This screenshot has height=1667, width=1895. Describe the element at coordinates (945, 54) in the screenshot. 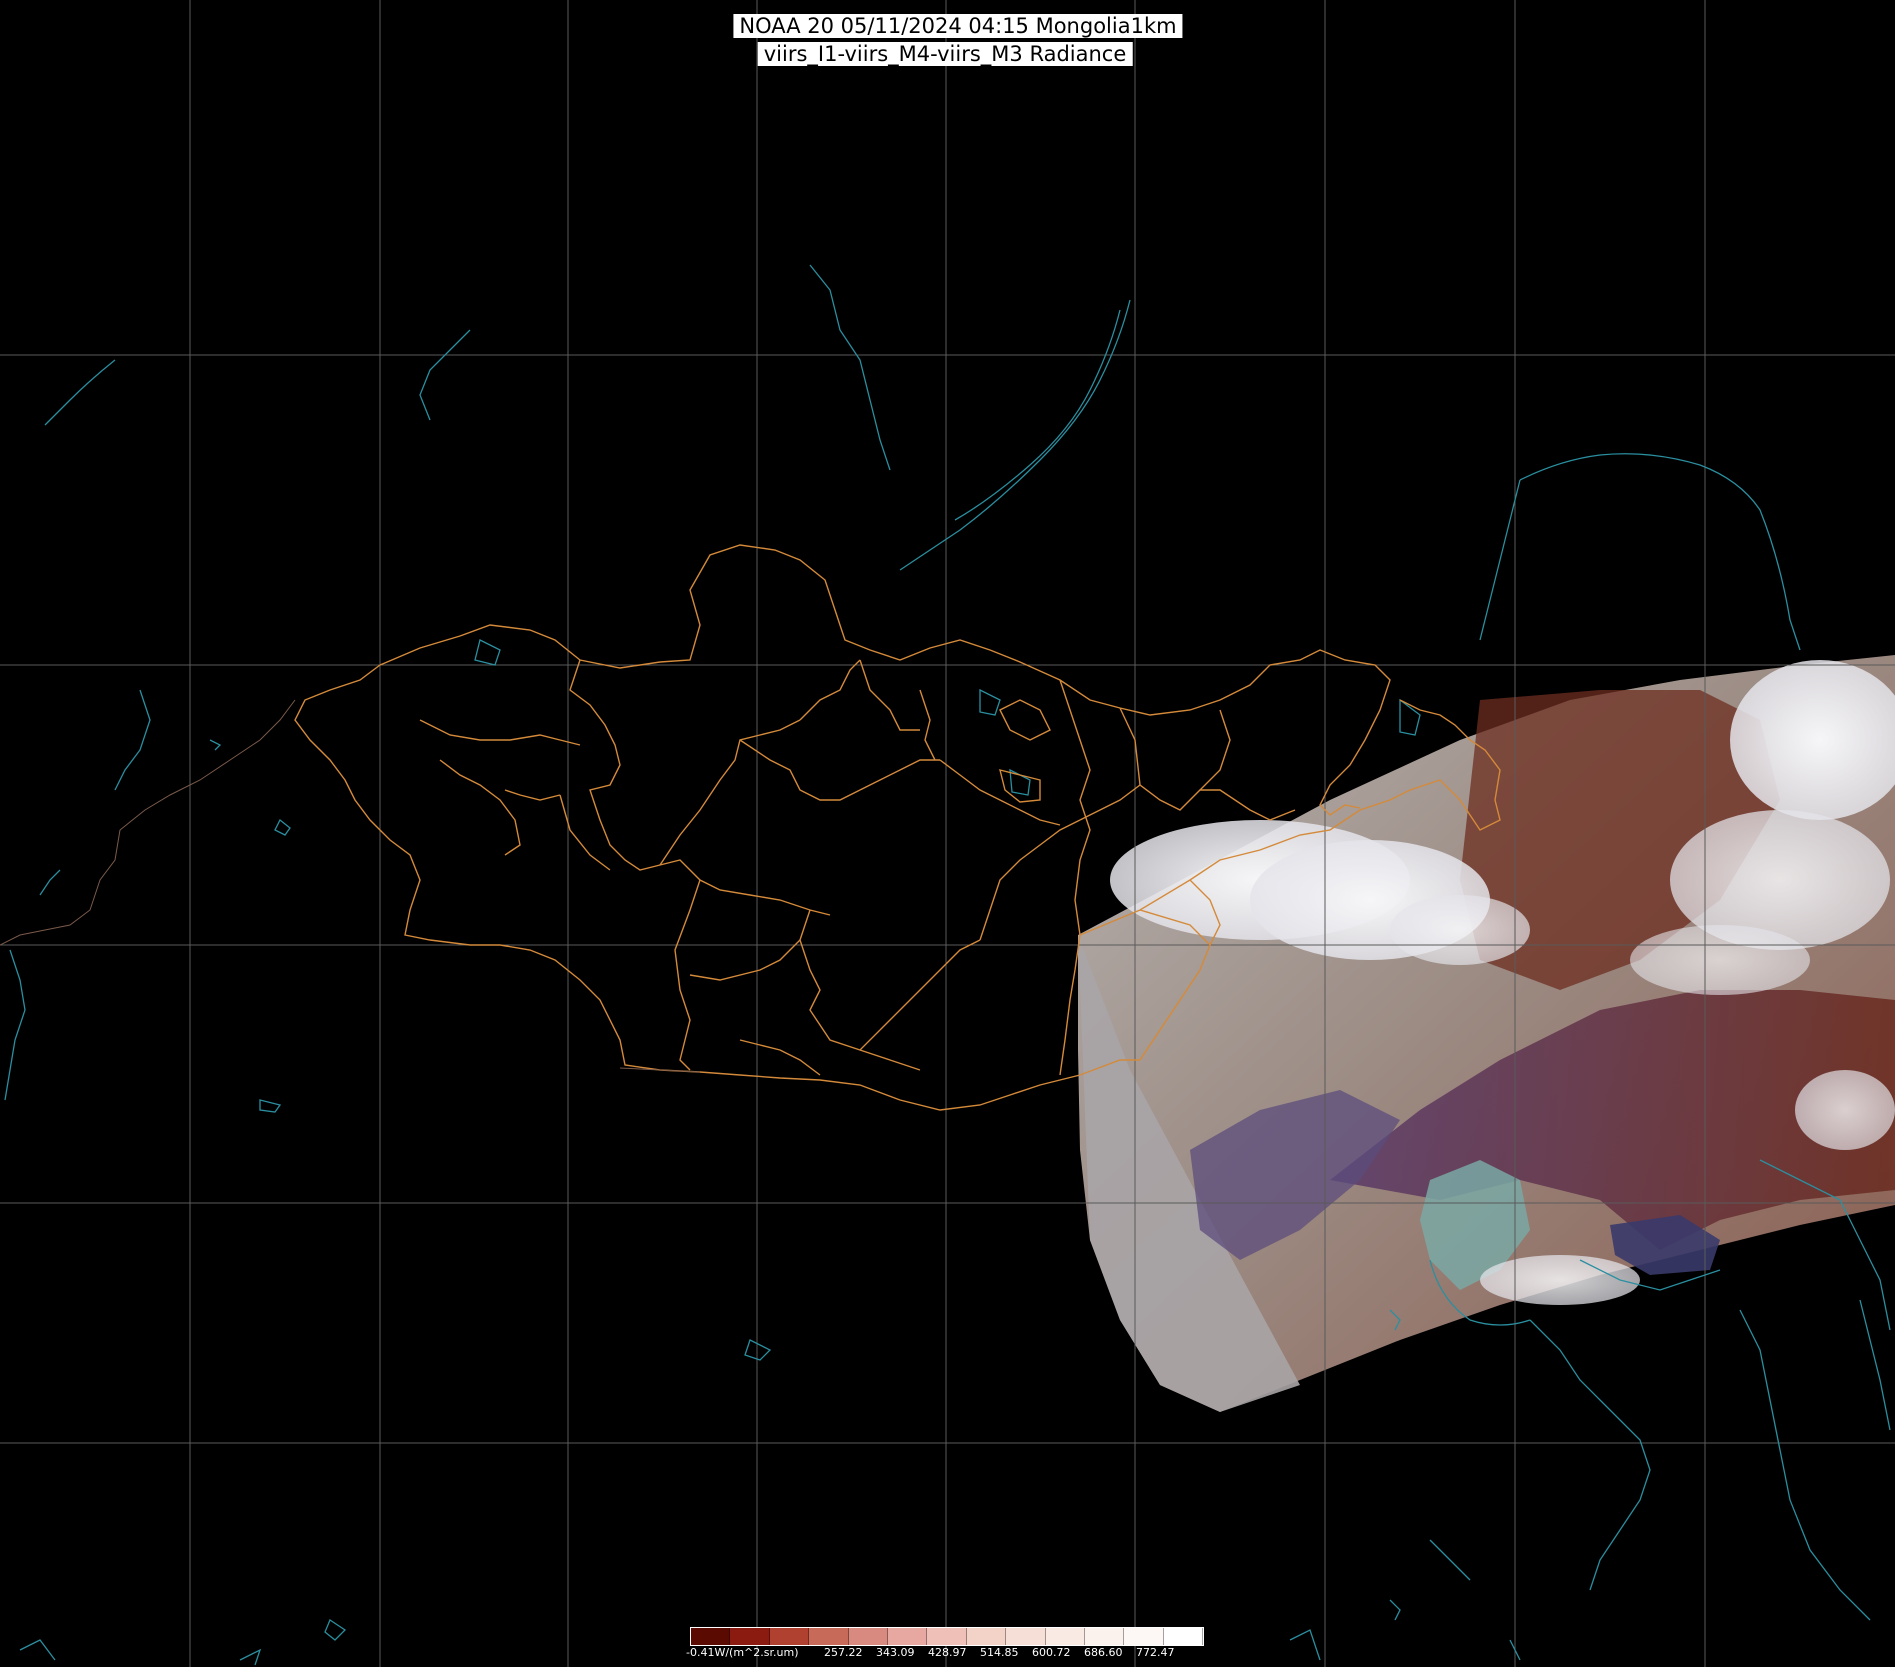

I see `map-title-line2: viirs_I1-viirs_M4-viirs_M3 Radiance` at that location.